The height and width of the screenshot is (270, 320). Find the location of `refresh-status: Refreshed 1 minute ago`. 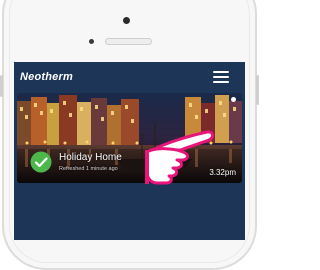

refresh-status: Refreshed 1 minute ago is located at coordinates (88, 169).